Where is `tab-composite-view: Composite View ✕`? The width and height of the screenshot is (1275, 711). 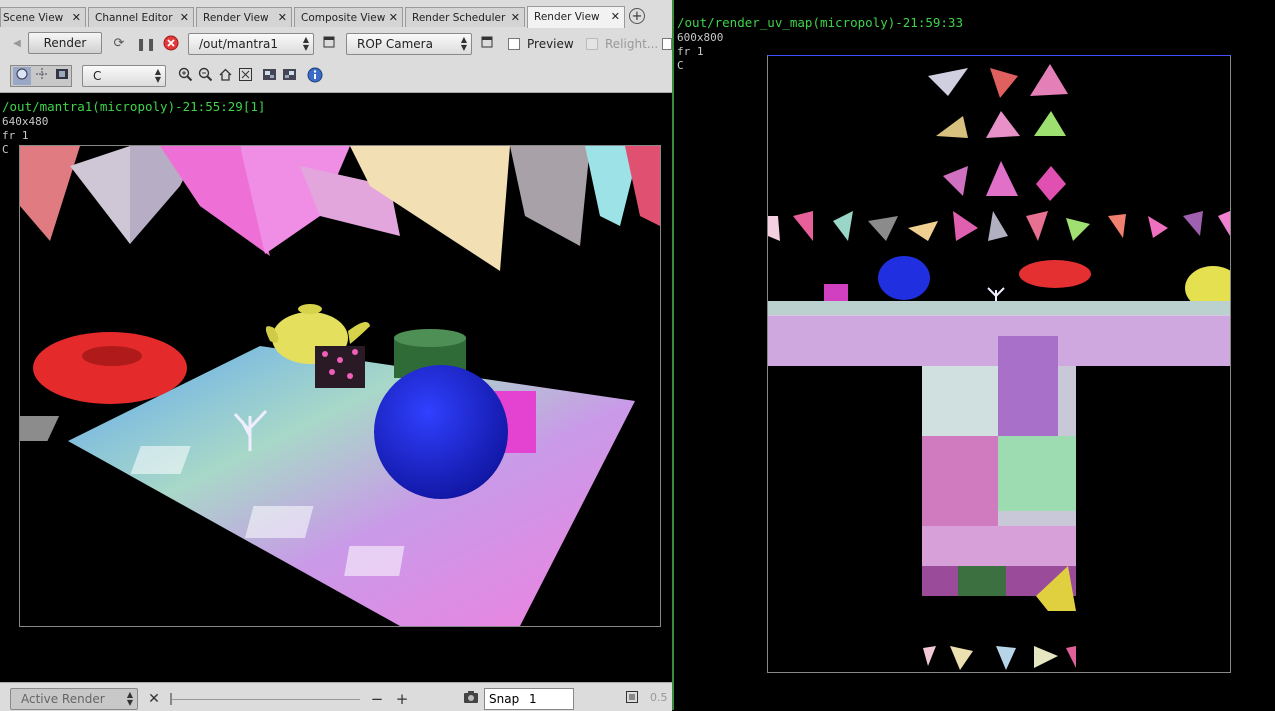
tab-composite-view: Composite View ✕ is located at coordinates (348, 17).